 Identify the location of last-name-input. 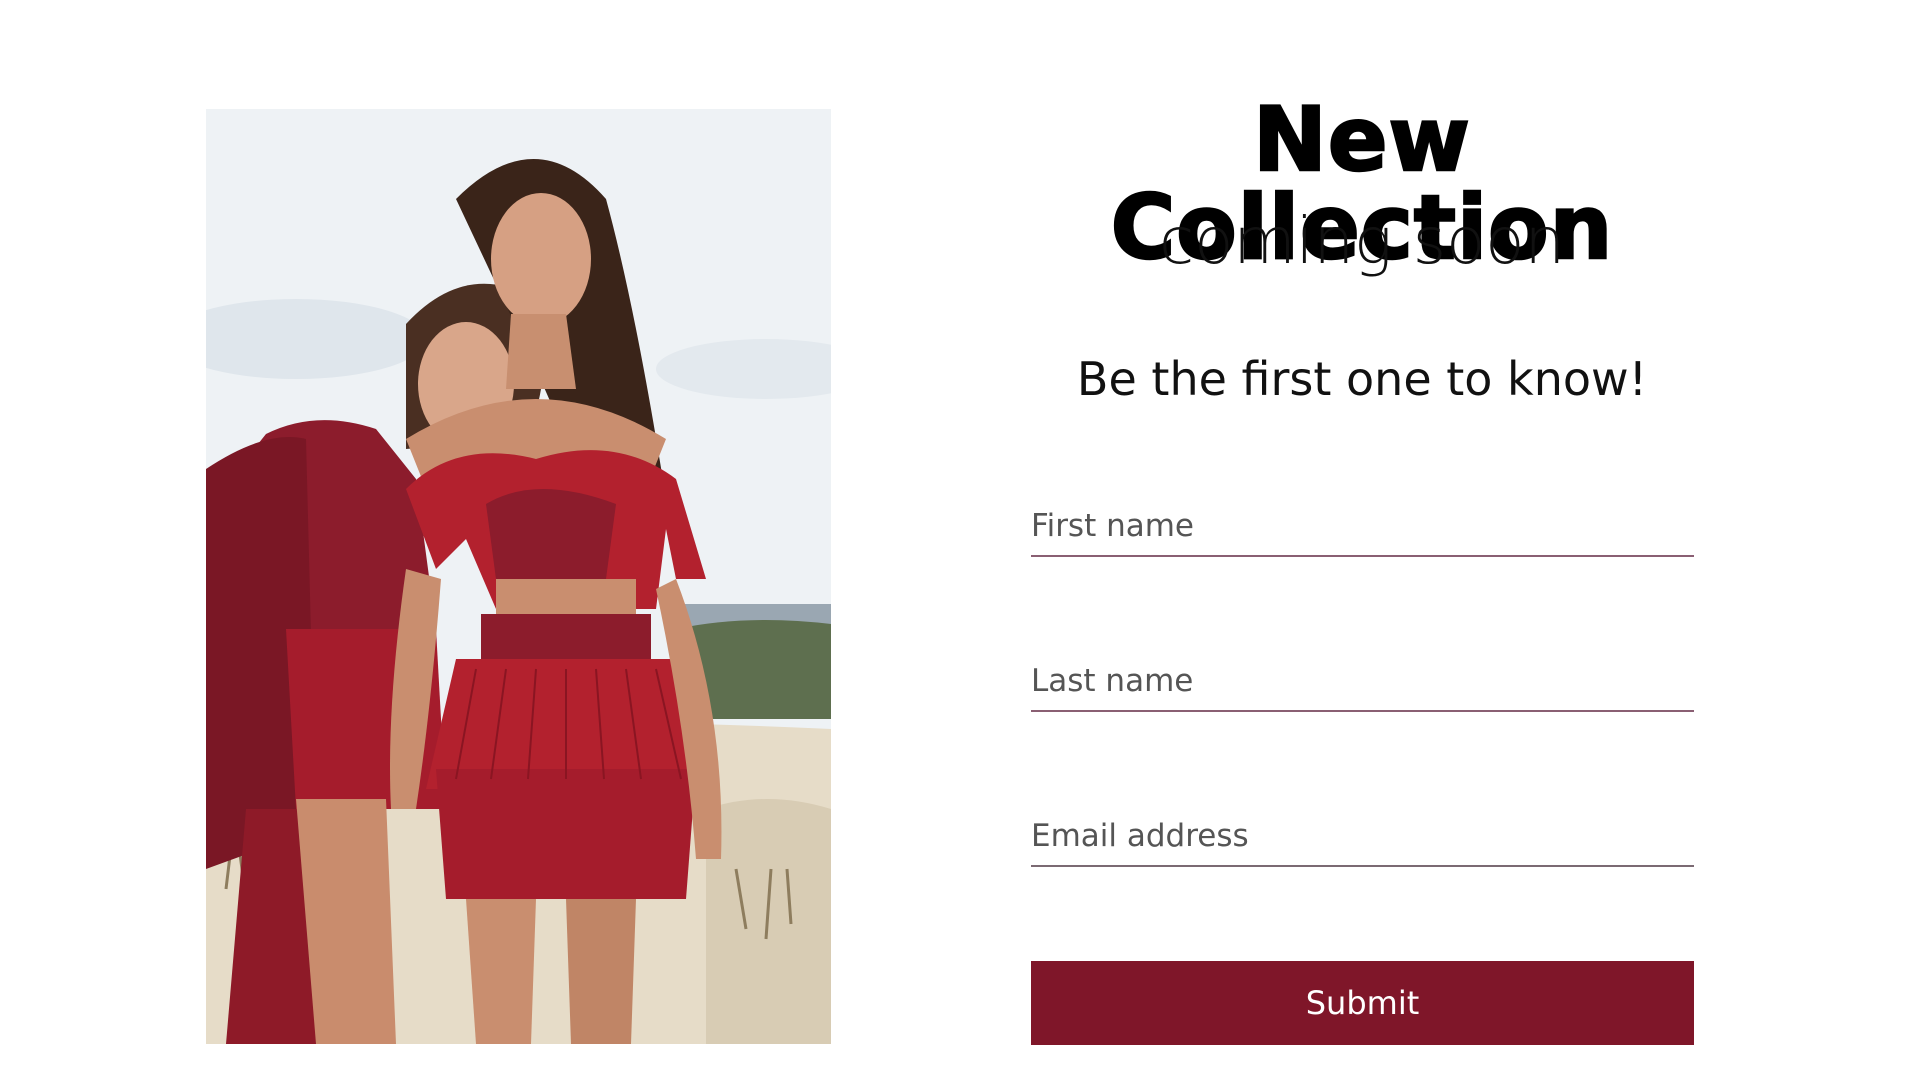
(1362, 681).